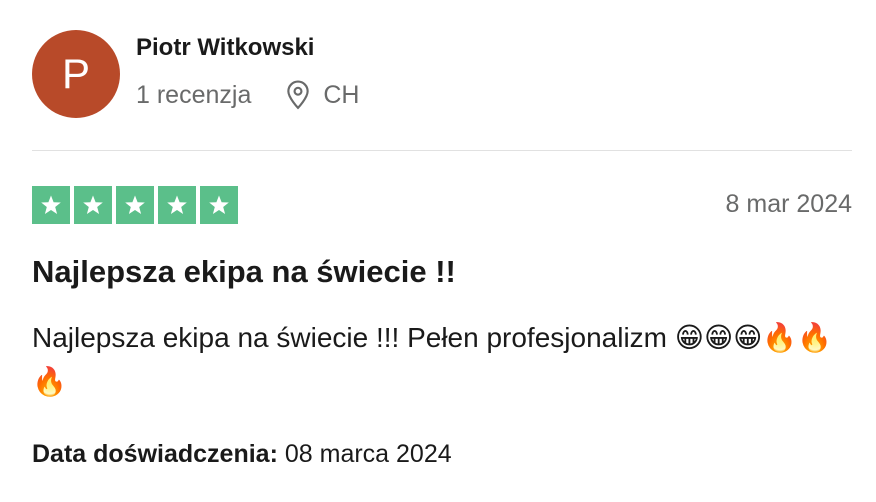 This screenshot has width=876, height=502. I want to click on avatar-initial: P, so click(75, 73).